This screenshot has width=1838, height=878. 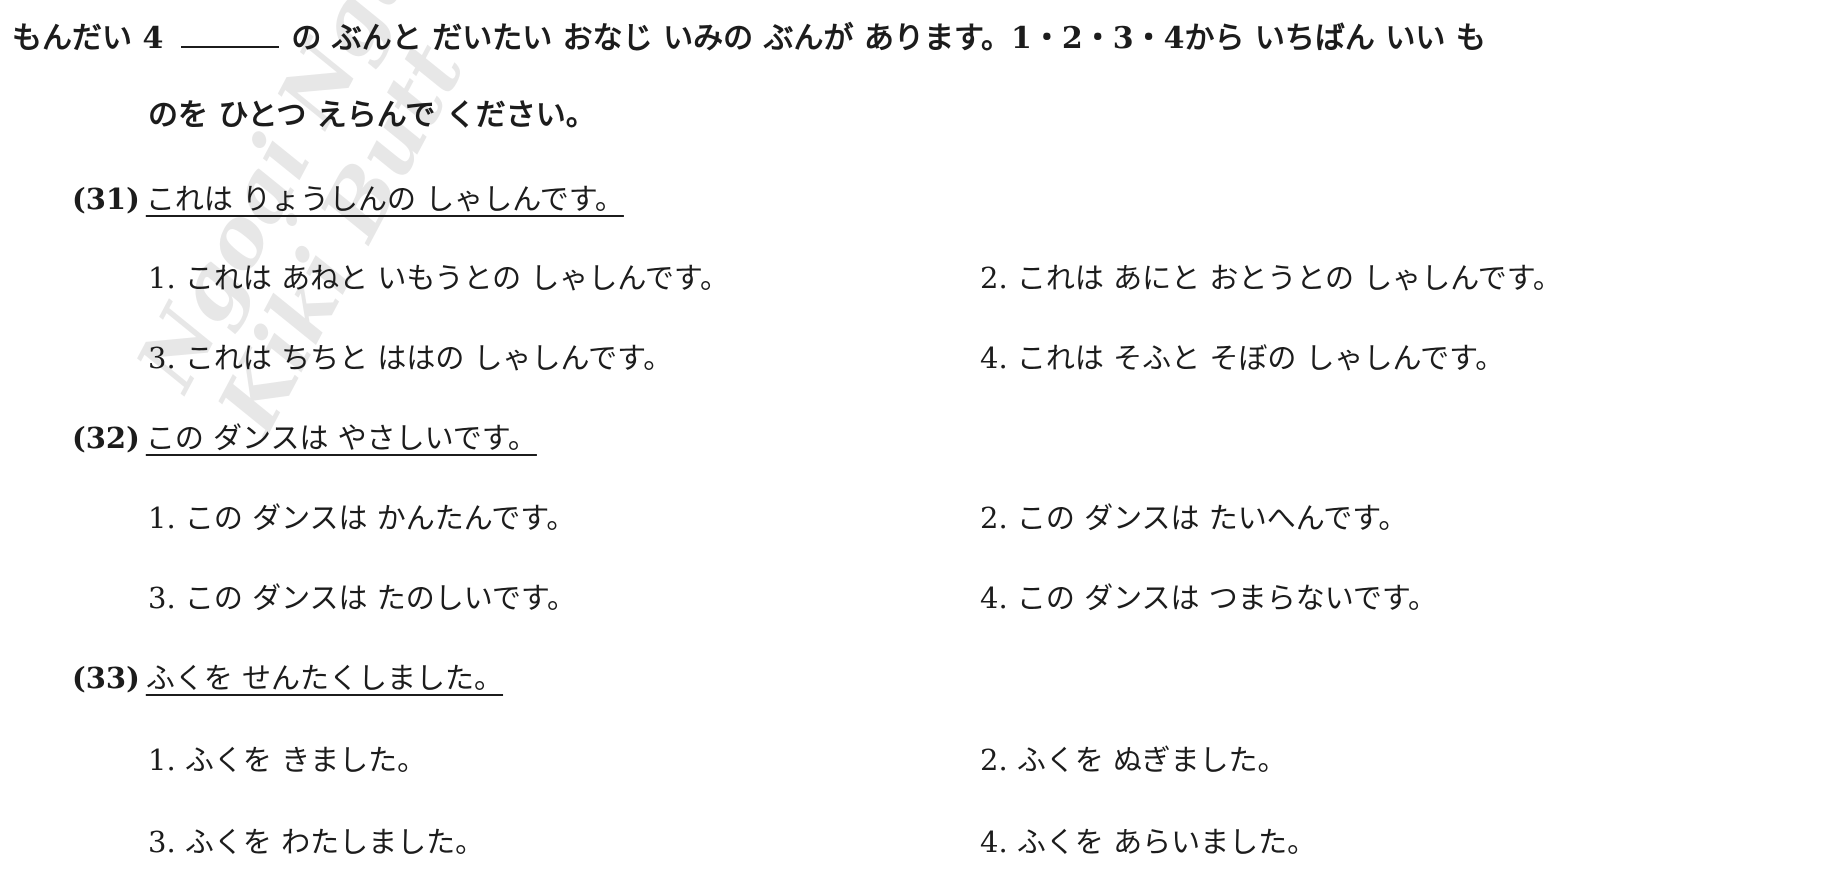 I want to click on question-33: (33) ふくを せんたくしました。, so click(x=287, y=678).